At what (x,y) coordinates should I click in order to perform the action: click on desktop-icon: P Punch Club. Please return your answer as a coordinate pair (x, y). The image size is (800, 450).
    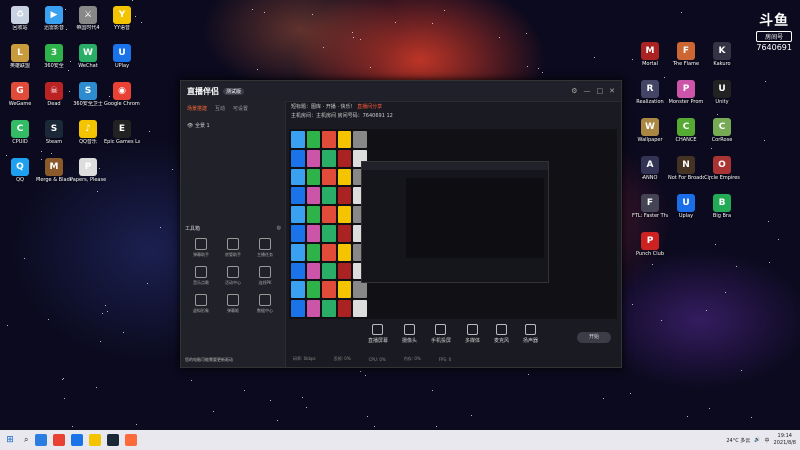
    Looking at the image, I should click on (650, 244).